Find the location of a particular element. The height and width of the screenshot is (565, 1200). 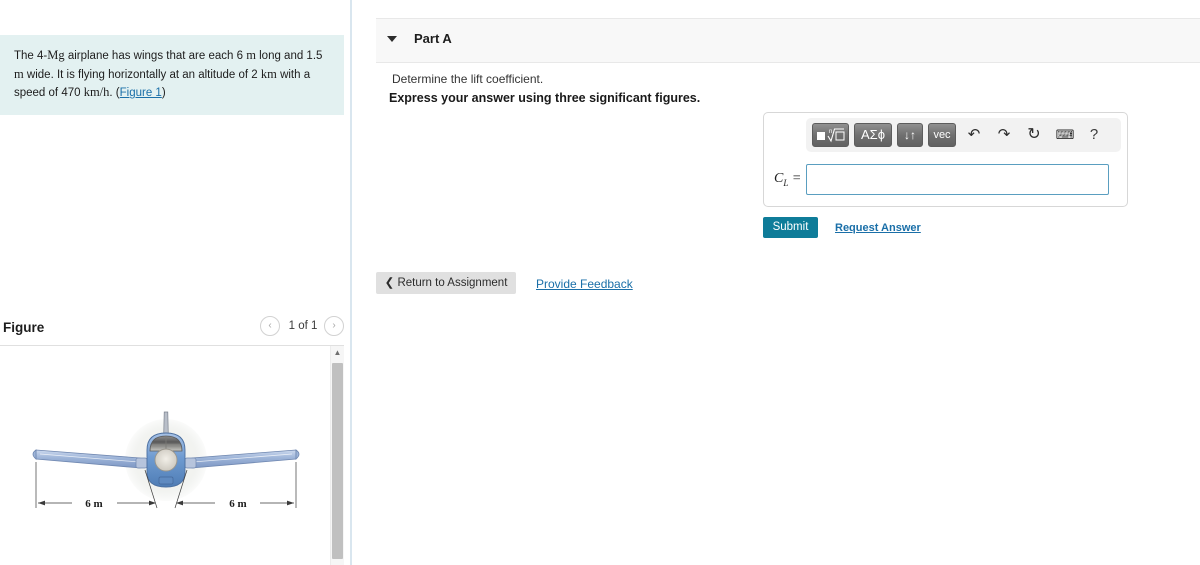

left-arrow-outer is located at coordinates (41, 503).